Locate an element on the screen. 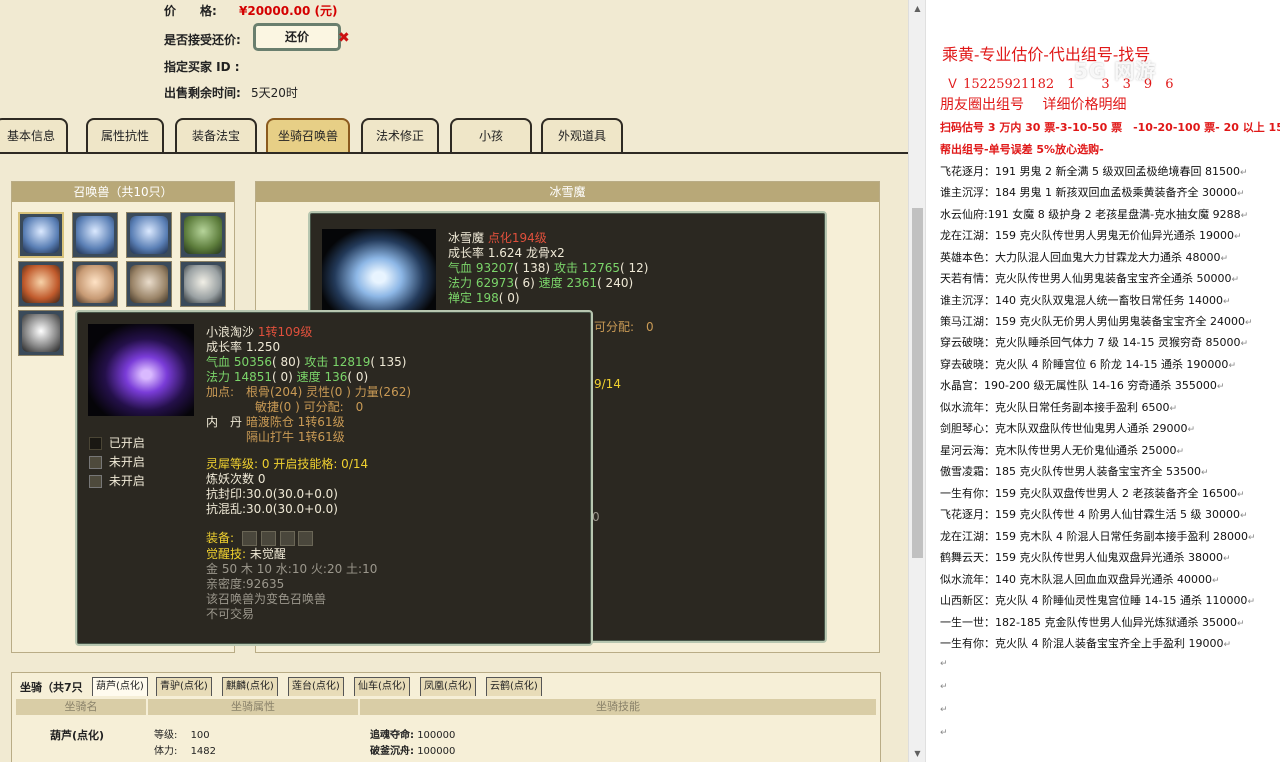  list-item-text: 似水流年：140 克木队混人回血血双盘异光通杀 40000 is located at coordinates (1076, 579).